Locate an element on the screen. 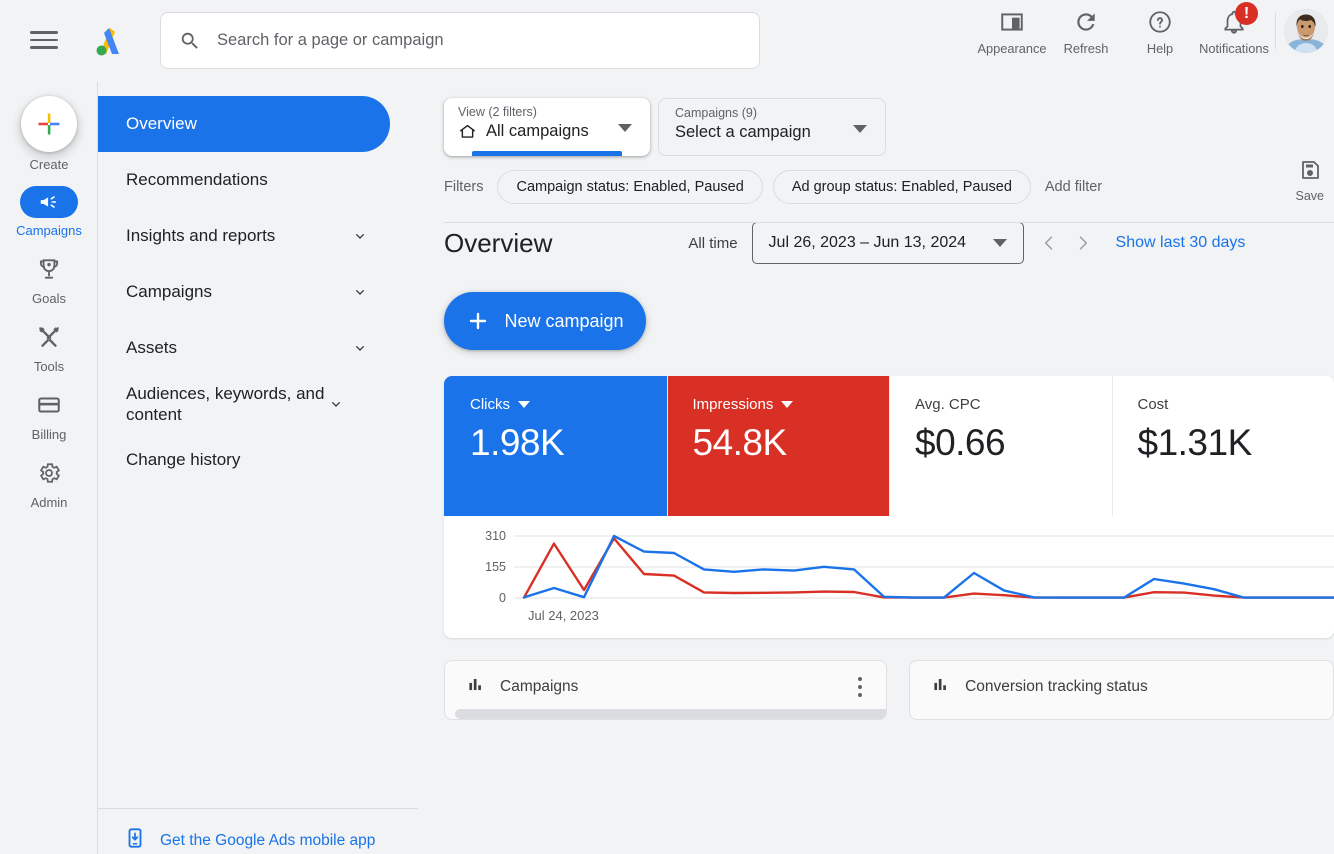  sidebar-label-overview: Overview is located at coordinates (161, 124).